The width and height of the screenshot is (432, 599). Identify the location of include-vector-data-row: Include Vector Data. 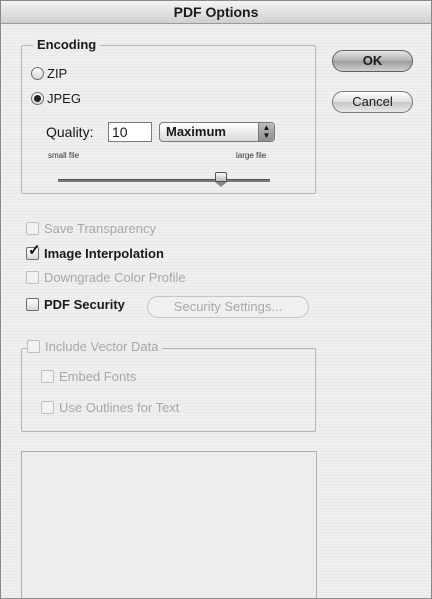
(95, 346).